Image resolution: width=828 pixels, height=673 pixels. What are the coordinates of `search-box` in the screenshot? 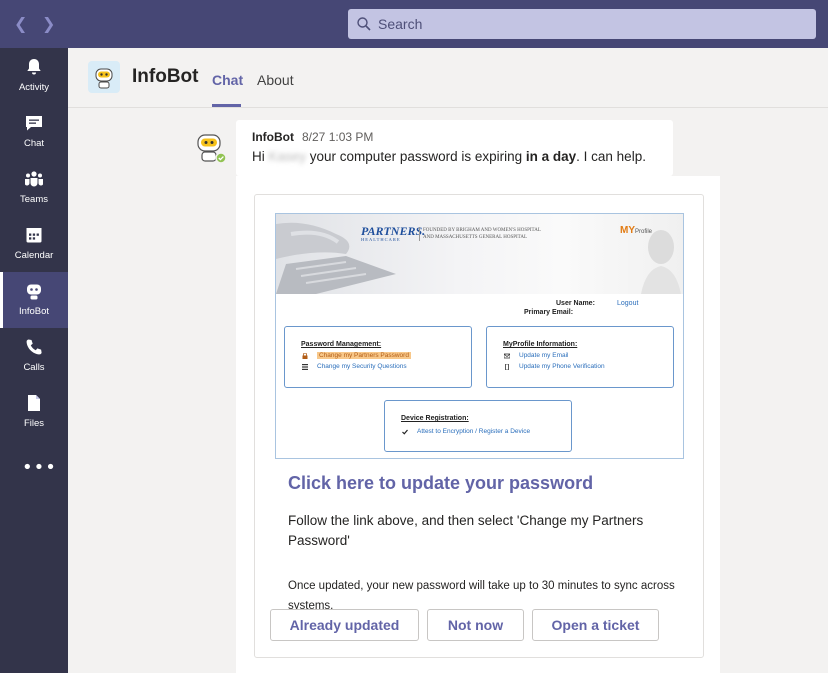 It's located at (582, 24).